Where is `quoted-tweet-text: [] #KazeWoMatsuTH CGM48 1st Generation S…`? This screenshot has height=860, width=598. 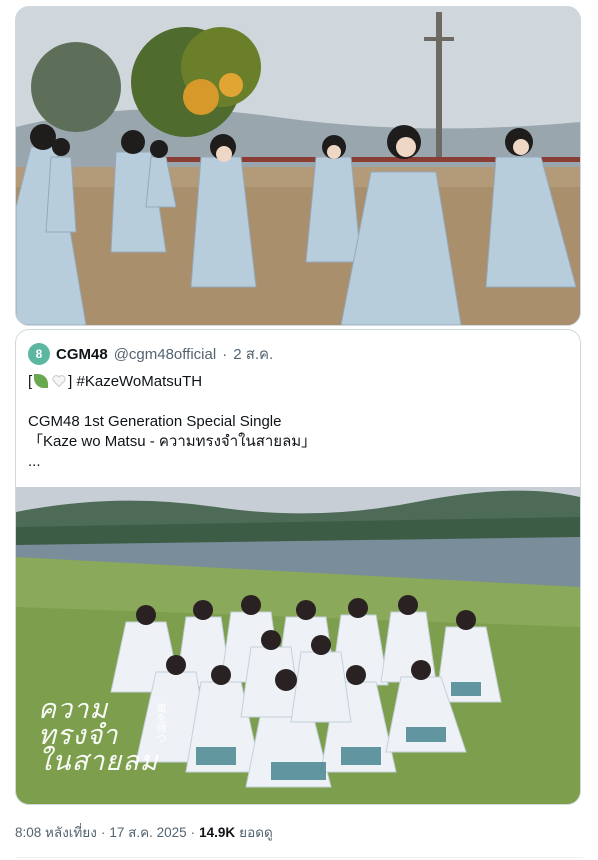 quoted-tweet-text: [] #KazeWoMatsuTH CGM48 1st Generation S… is located at coordinates (298, 422).